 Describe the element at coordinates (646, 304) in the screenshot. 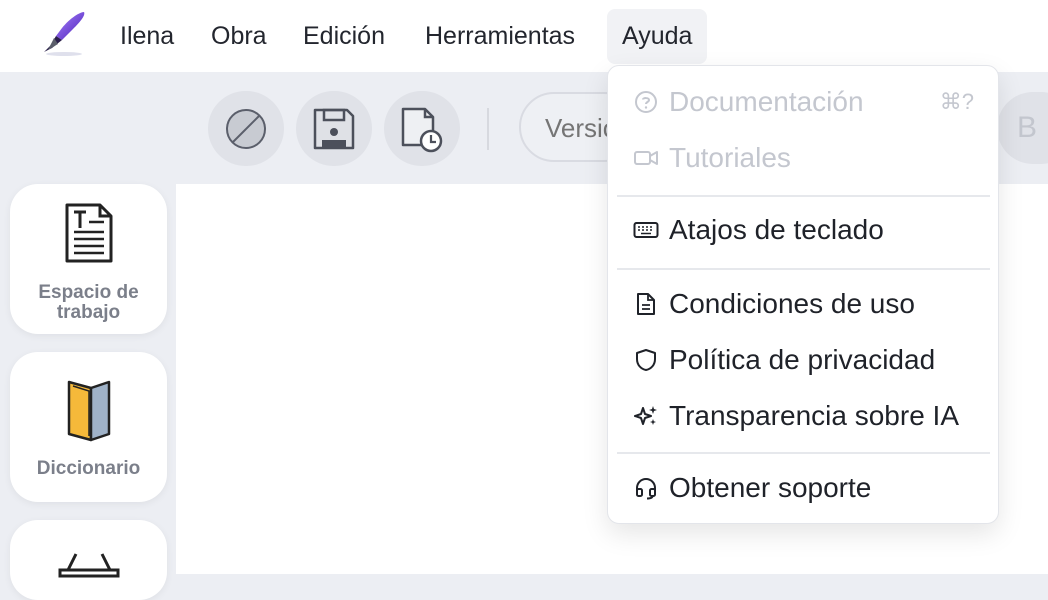

I see `document-icon` at that location.